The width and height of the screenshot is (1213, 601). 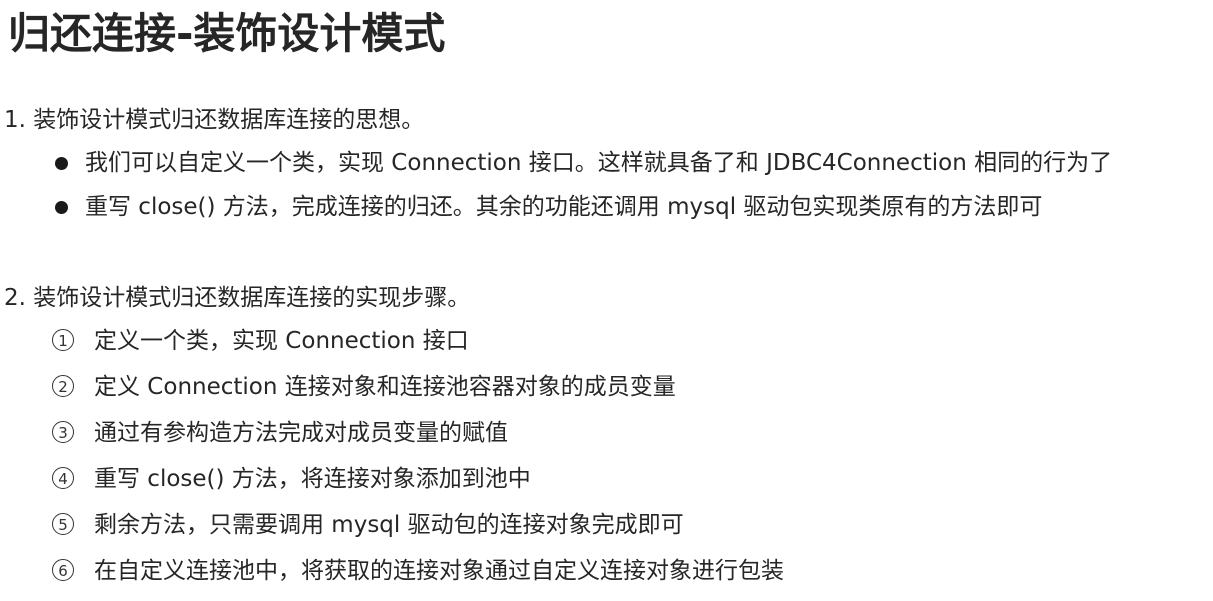 I want to click on step-text: 定义 Connection 连接对象和连接池容器对象的成员变量, so click(x=385, y=387).